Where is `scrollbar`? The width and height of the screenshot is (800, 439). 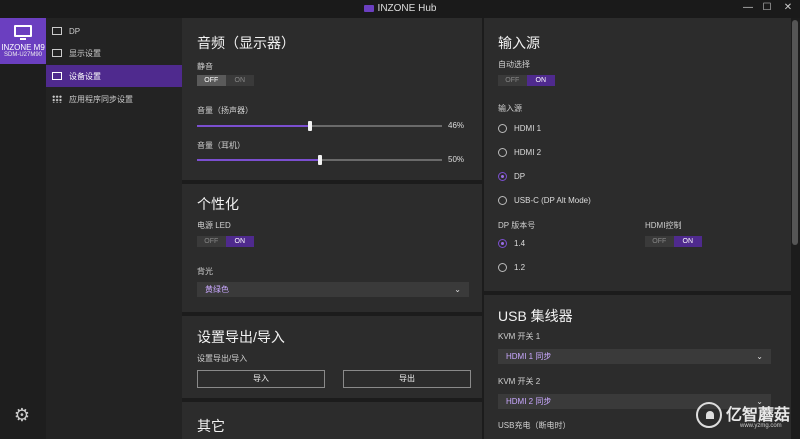
scrollbar is located at coordinates (795, 132).